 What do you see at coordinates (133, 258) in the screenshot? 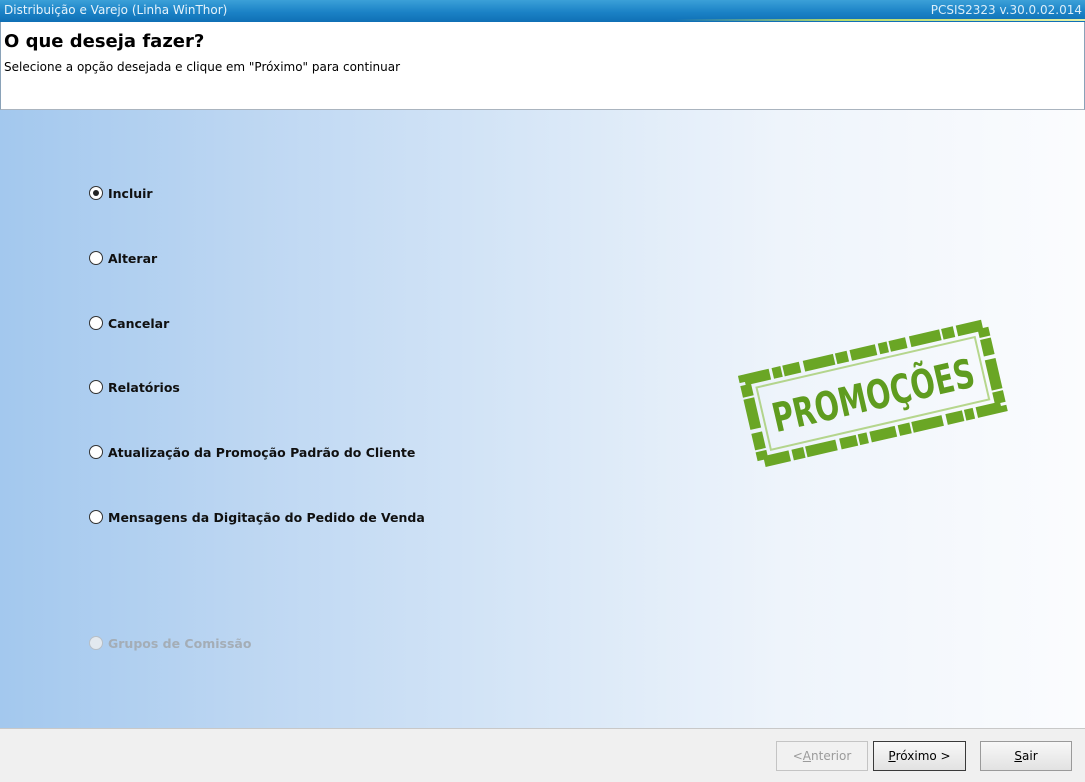
I see `option-label: Alterar` at bounding box center [133, 258].